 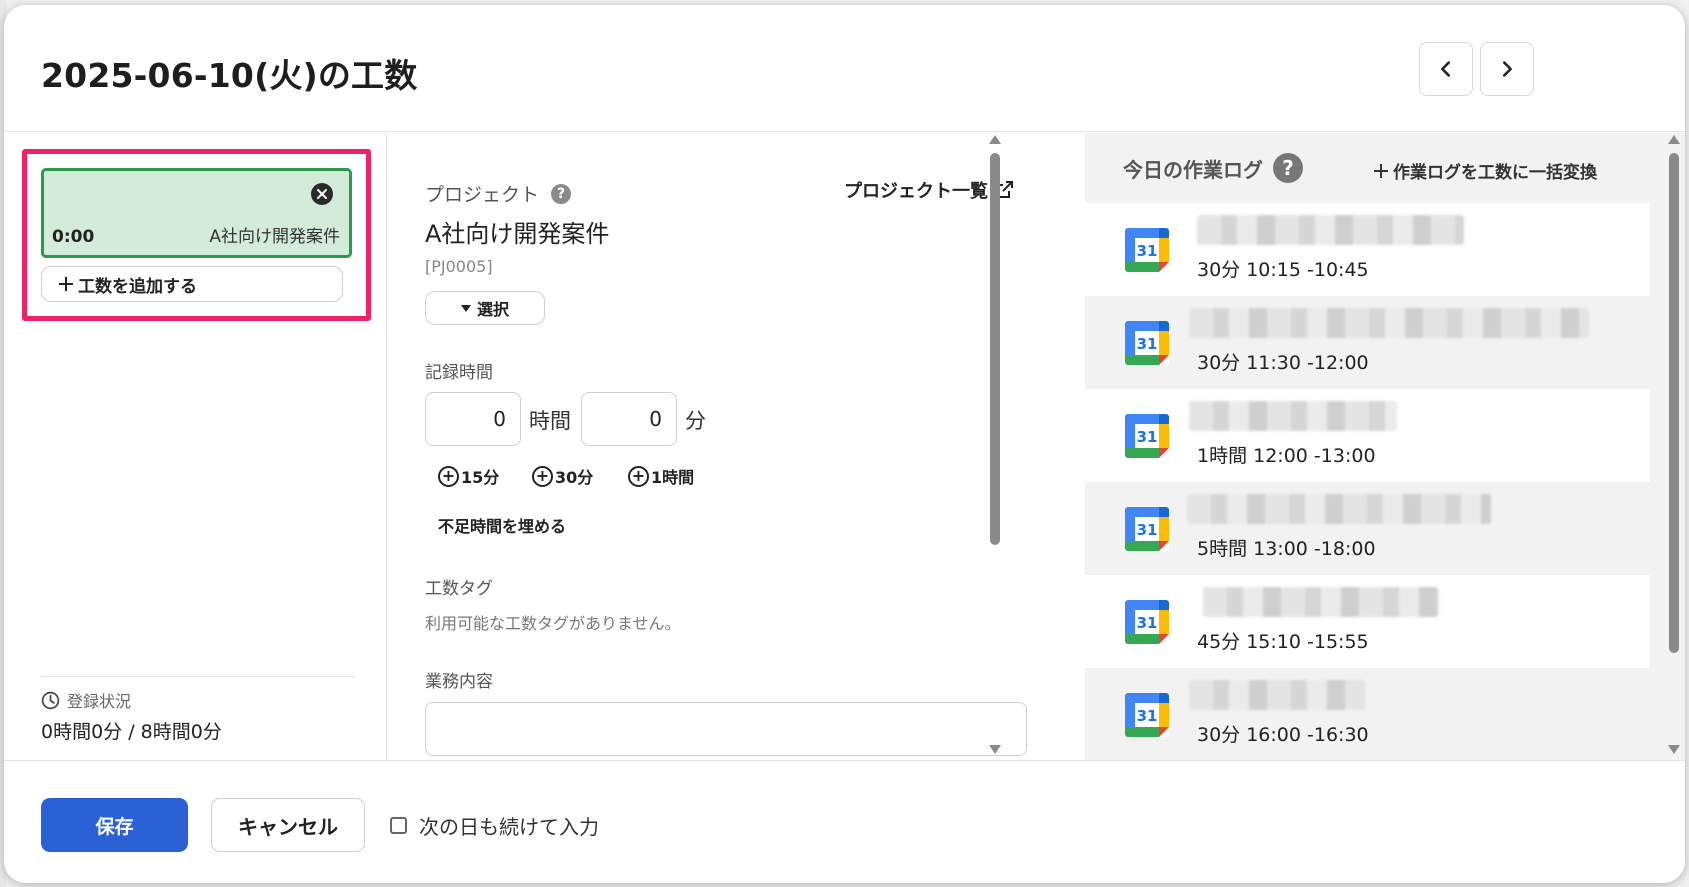 I want to click on project-select-button: 選択, so click(x=485, y=308).